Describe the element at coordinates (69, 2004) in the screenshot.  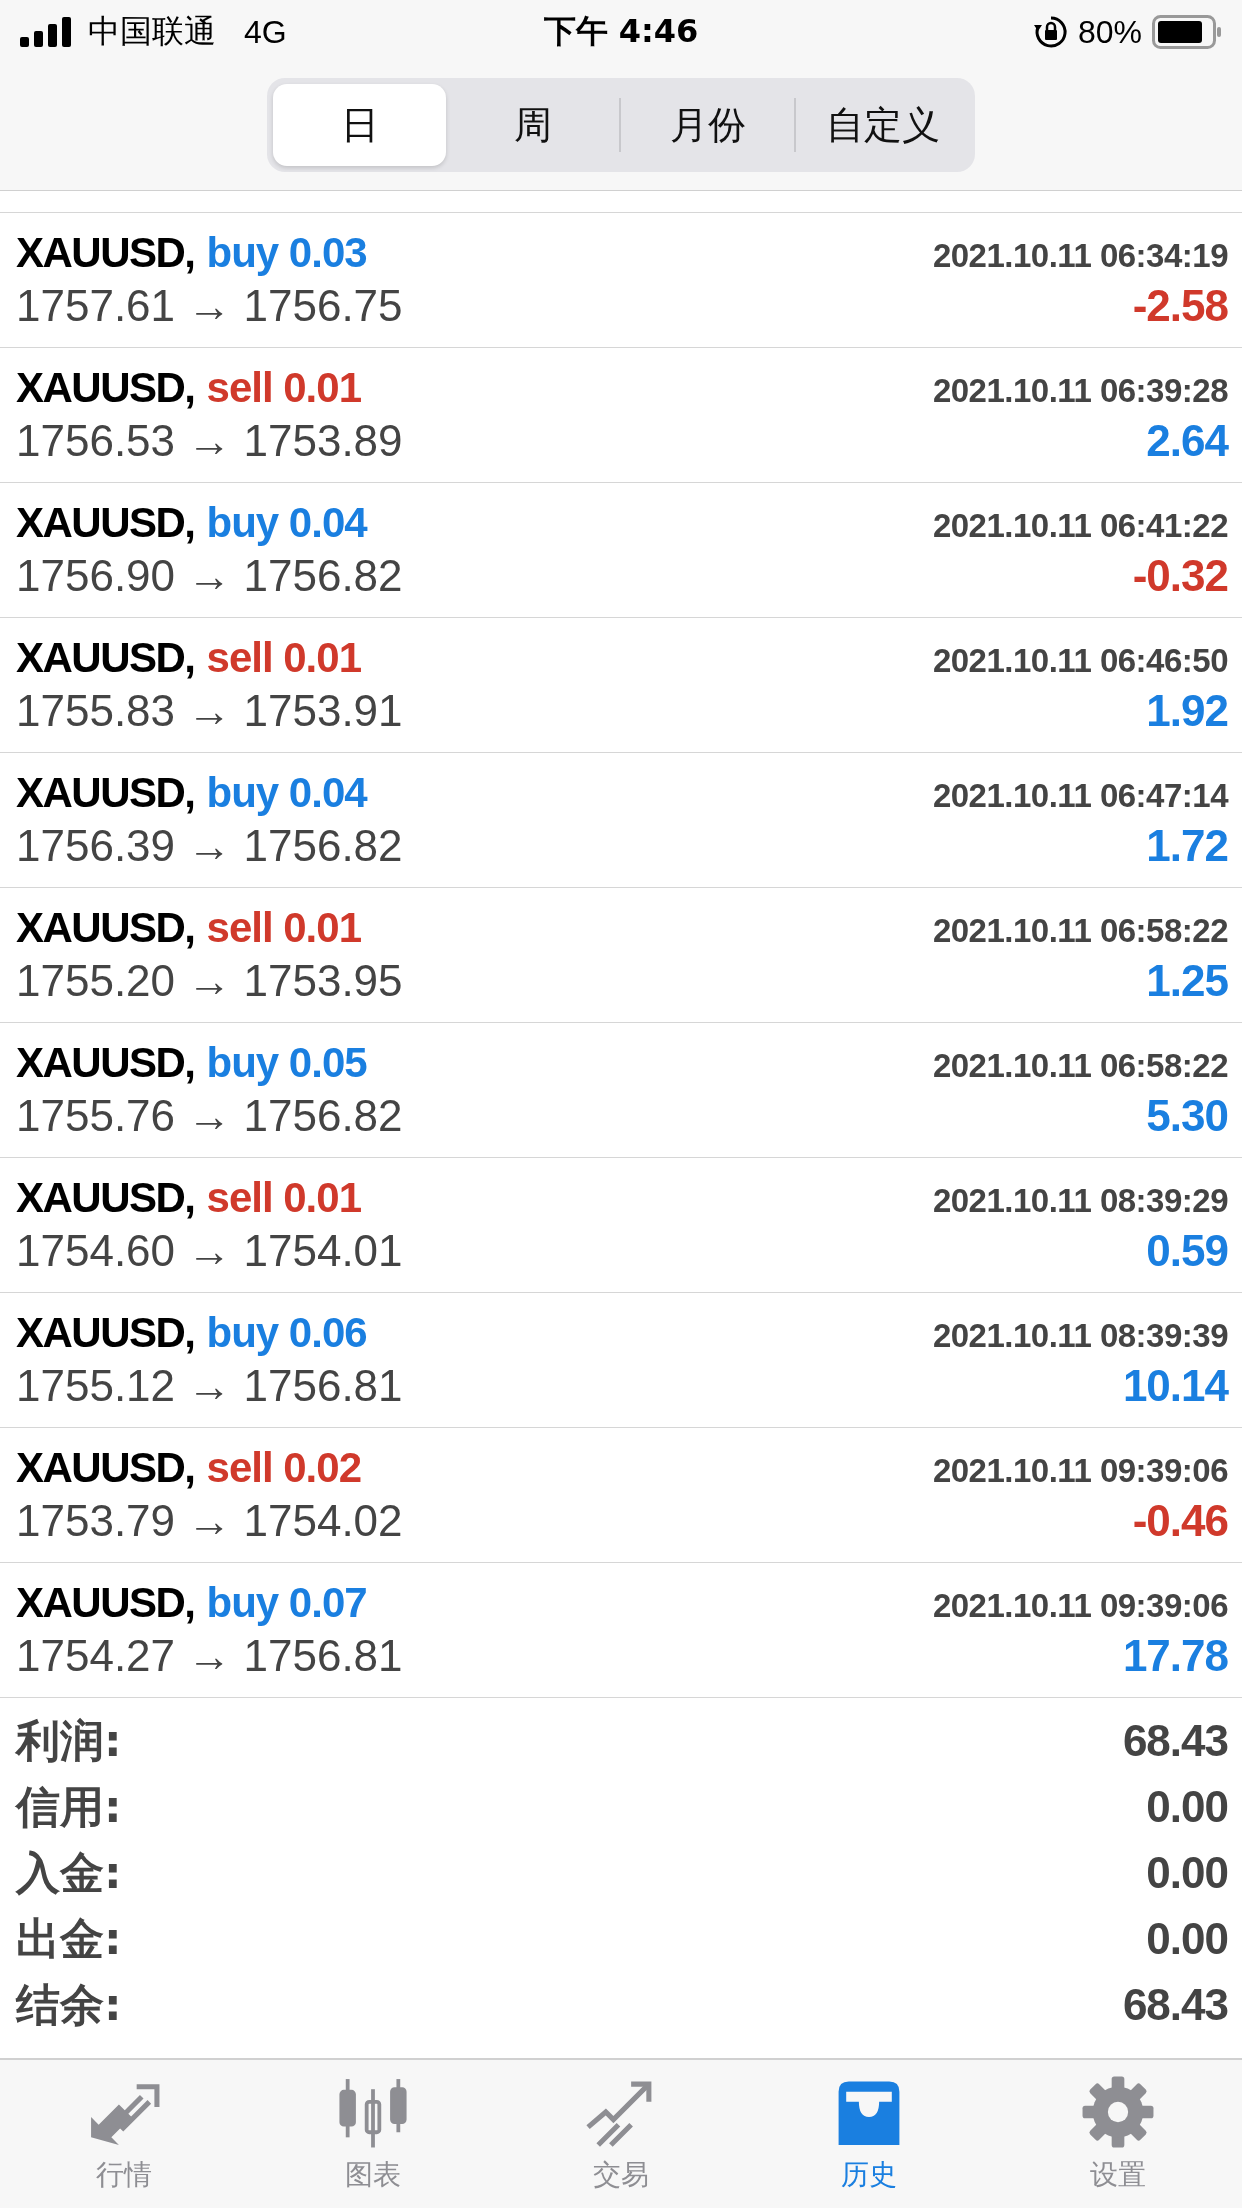
I see `summary-label: 结余:` at that location.